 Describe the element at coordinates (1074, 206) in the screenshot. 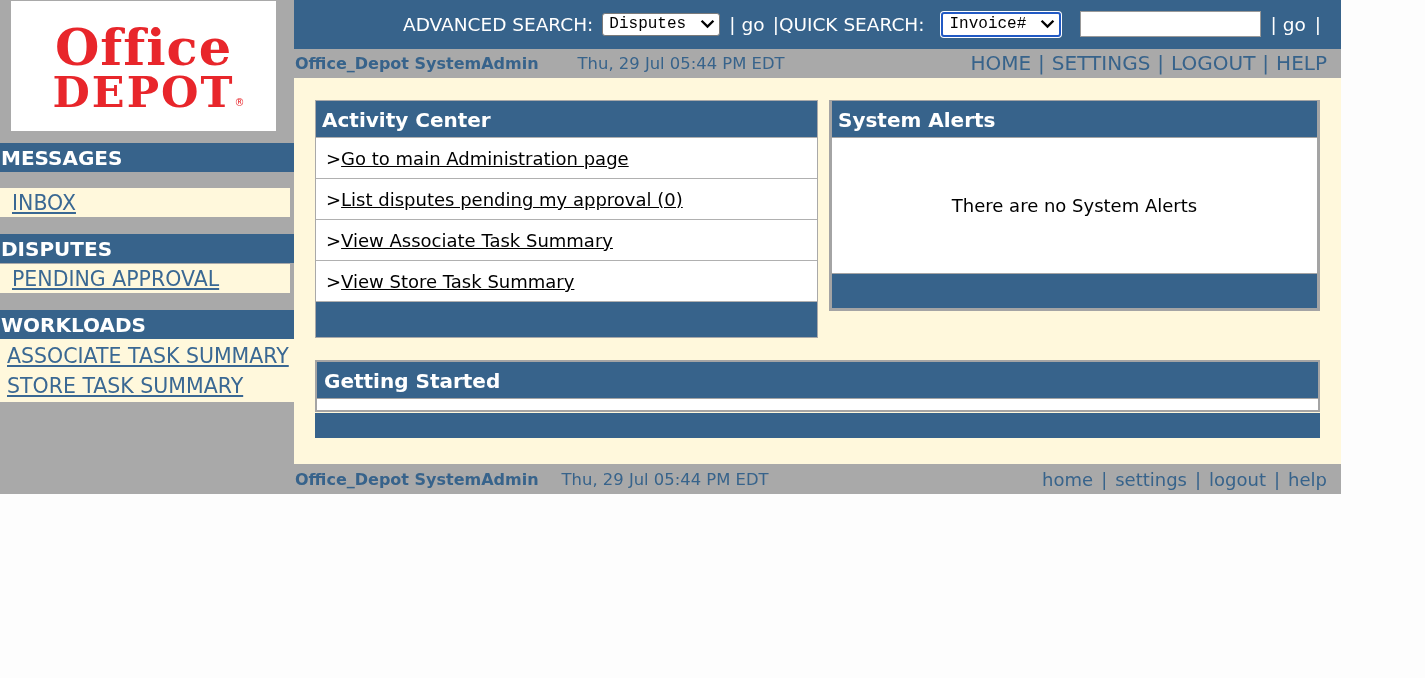

I see `alerts-message: There are no System Alerts` at that location.